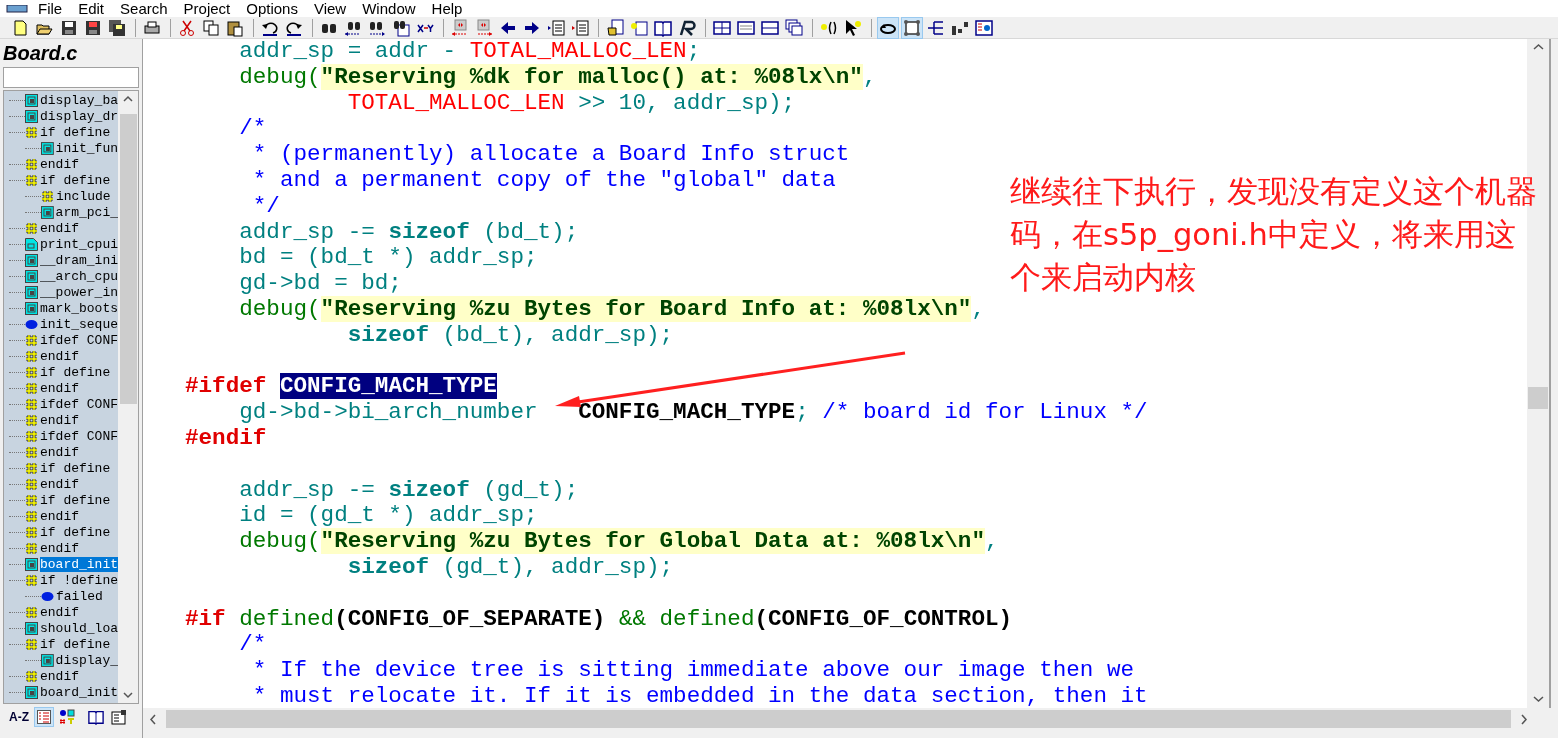 The image size is (1558, 738). What do you see at coordinates (50, 8) in the screenshot?
I see `menu-item: File` at bounding box center [50, 8].